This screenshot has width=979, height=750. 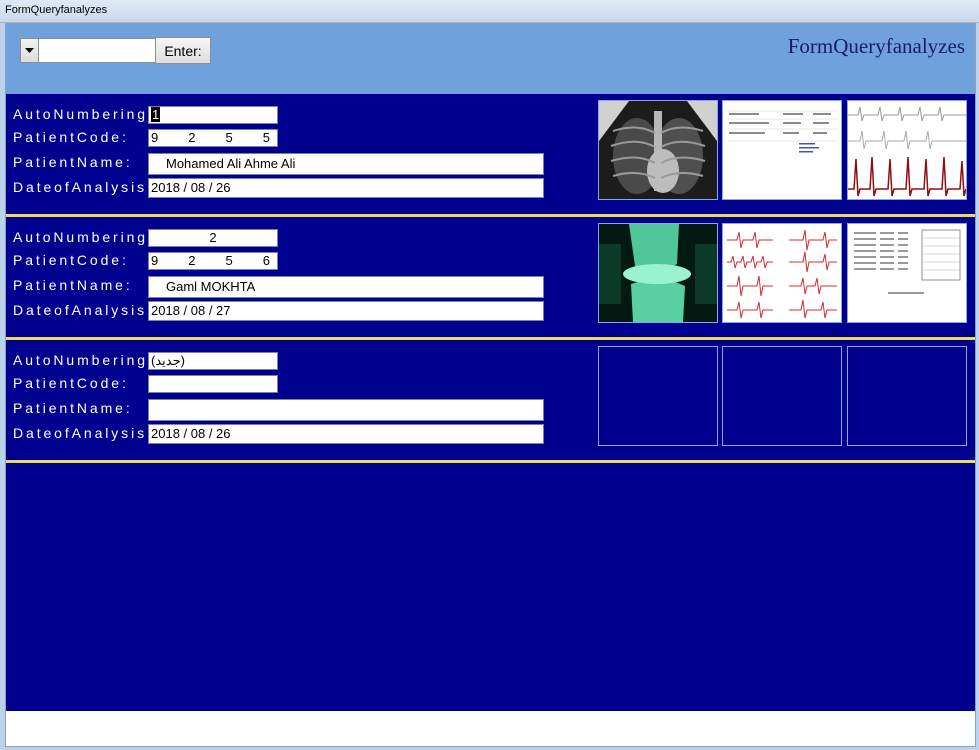 I want to click on auto-numbering-field: 1, so click(x=213, y=115).